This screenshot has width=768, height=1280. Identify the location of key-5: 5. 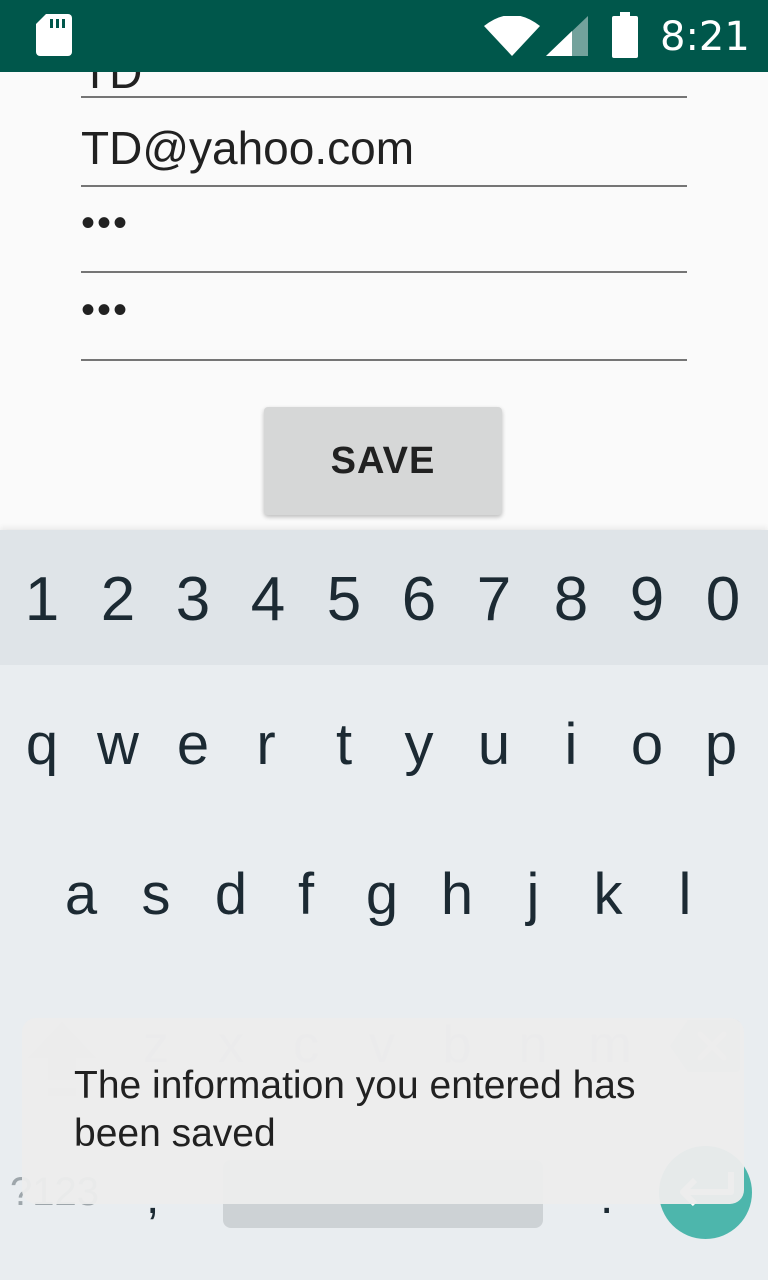
(344, 600).